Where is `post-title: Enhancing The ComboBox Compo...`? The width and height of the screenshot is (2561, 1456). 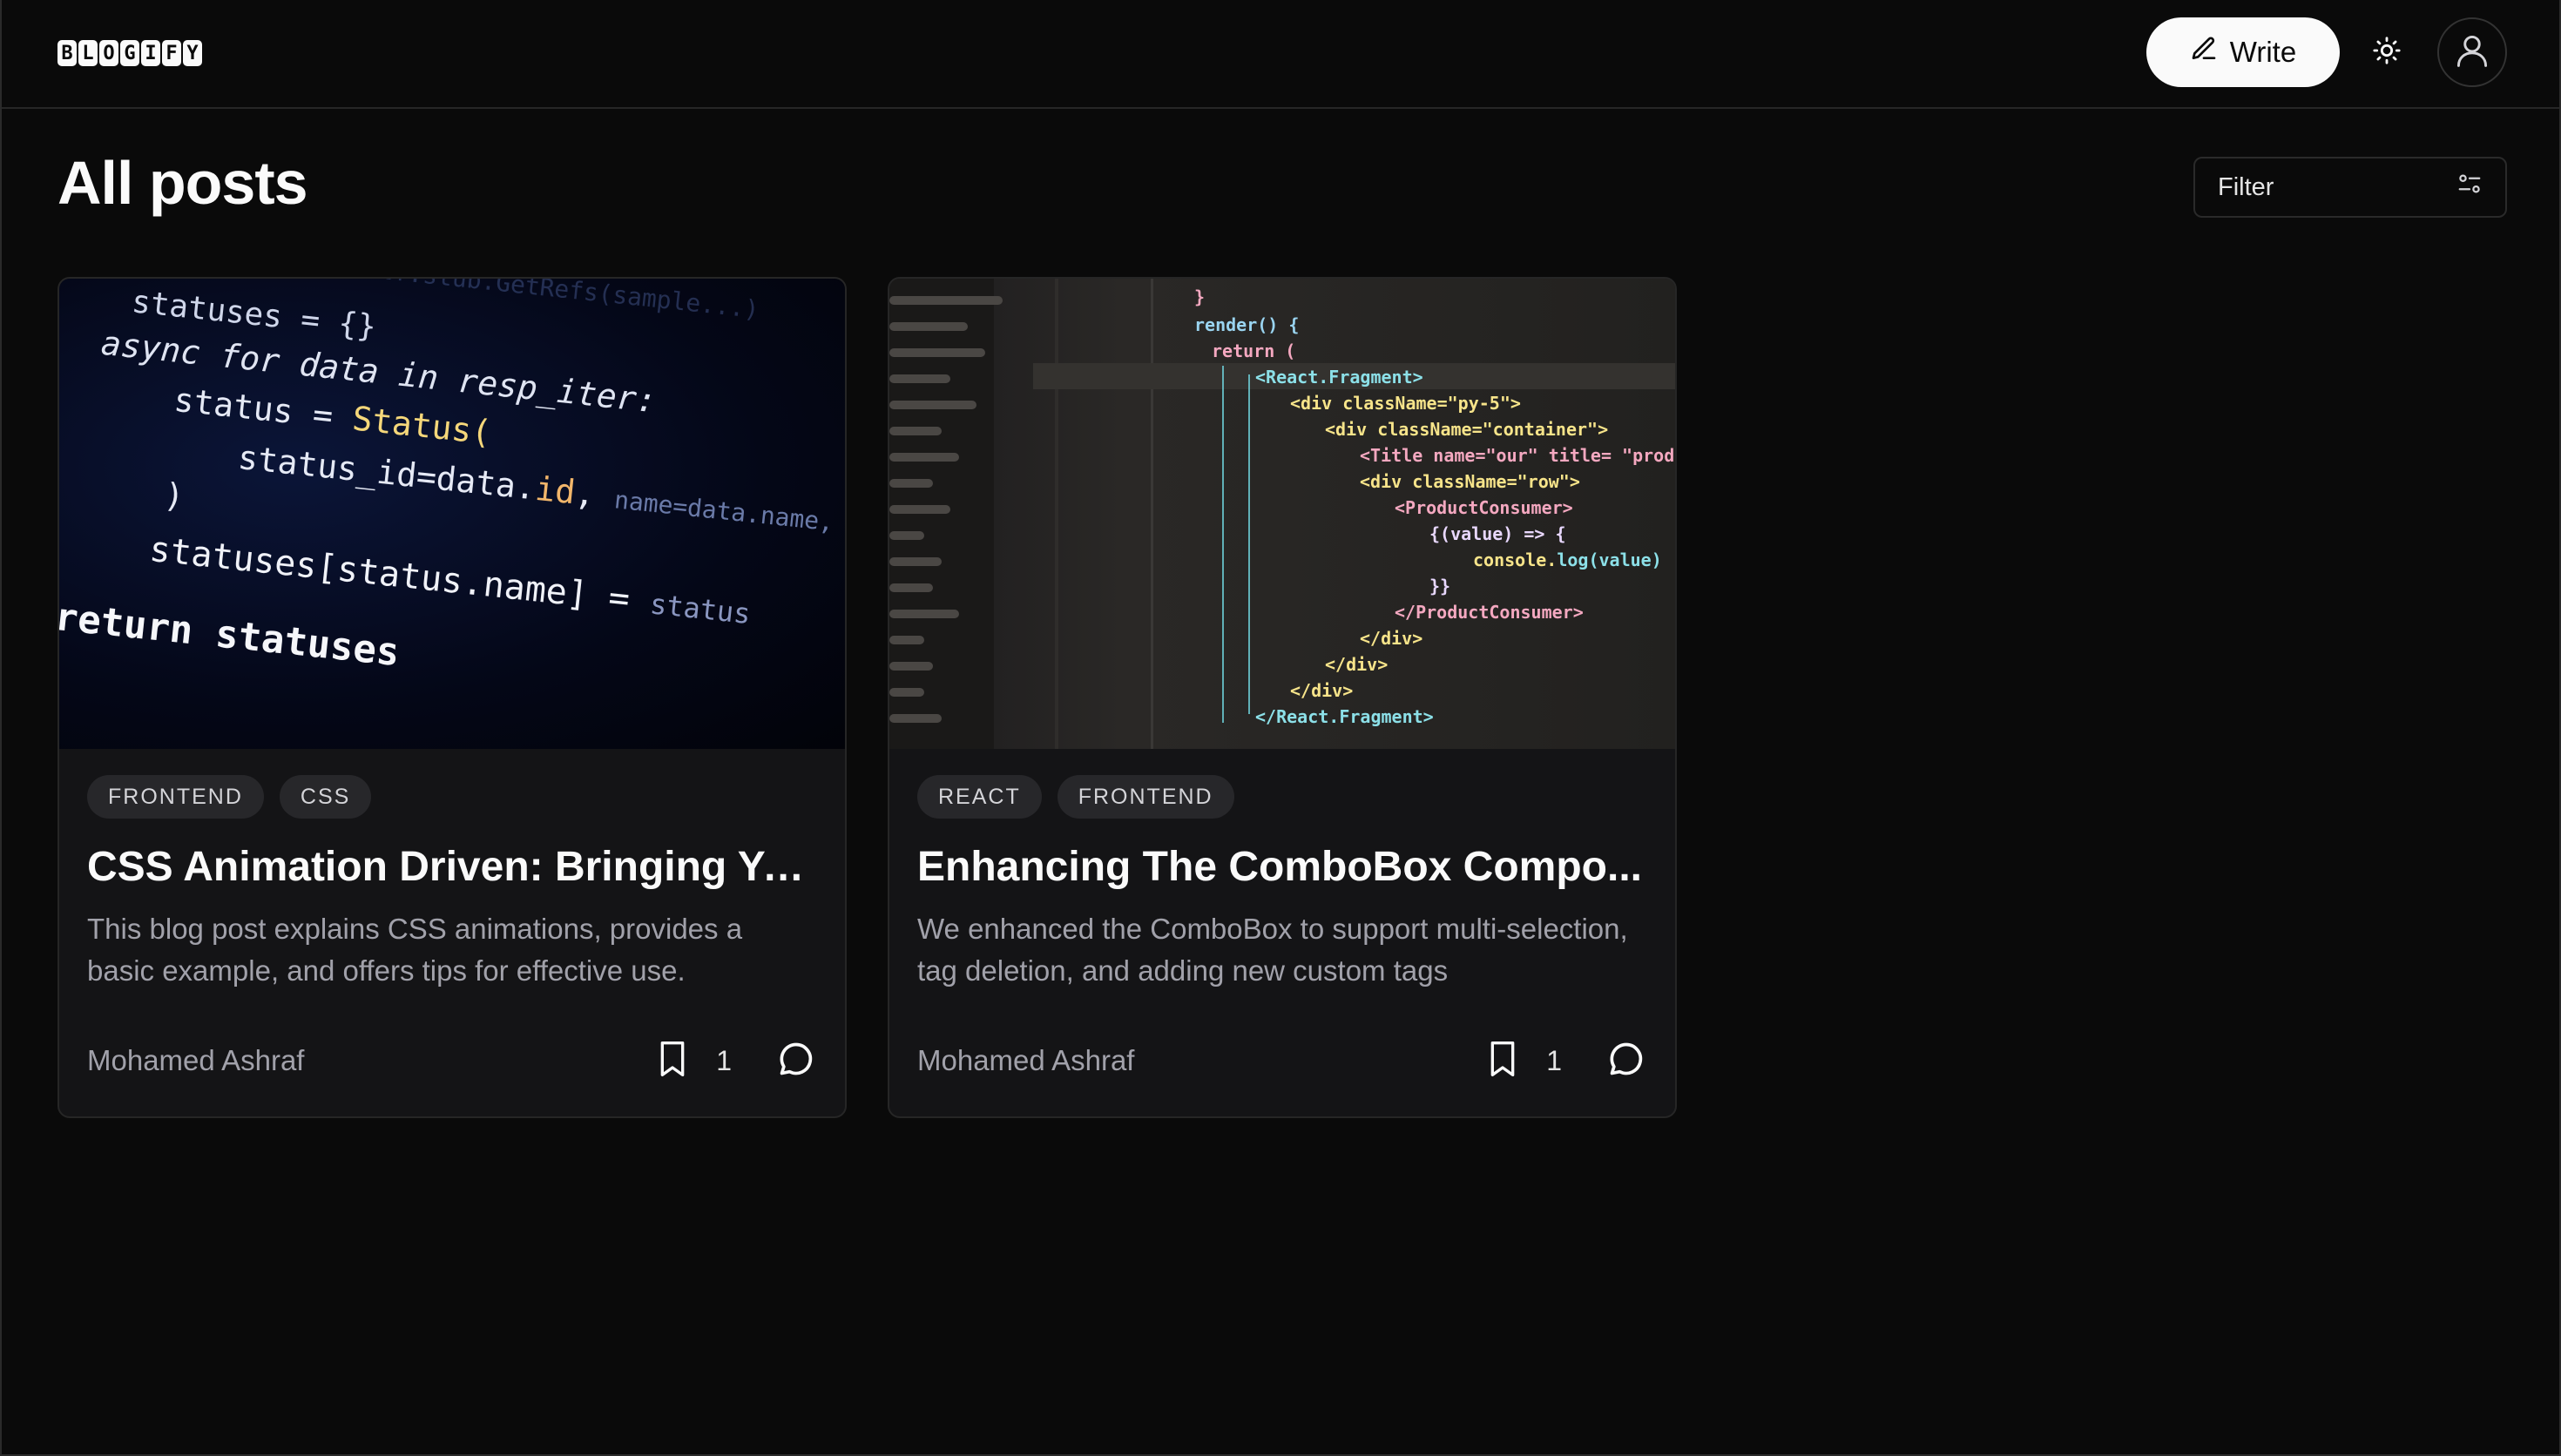 post-title: Enhancing The ComboBox Compo... is located at coordinates (1282, 867).